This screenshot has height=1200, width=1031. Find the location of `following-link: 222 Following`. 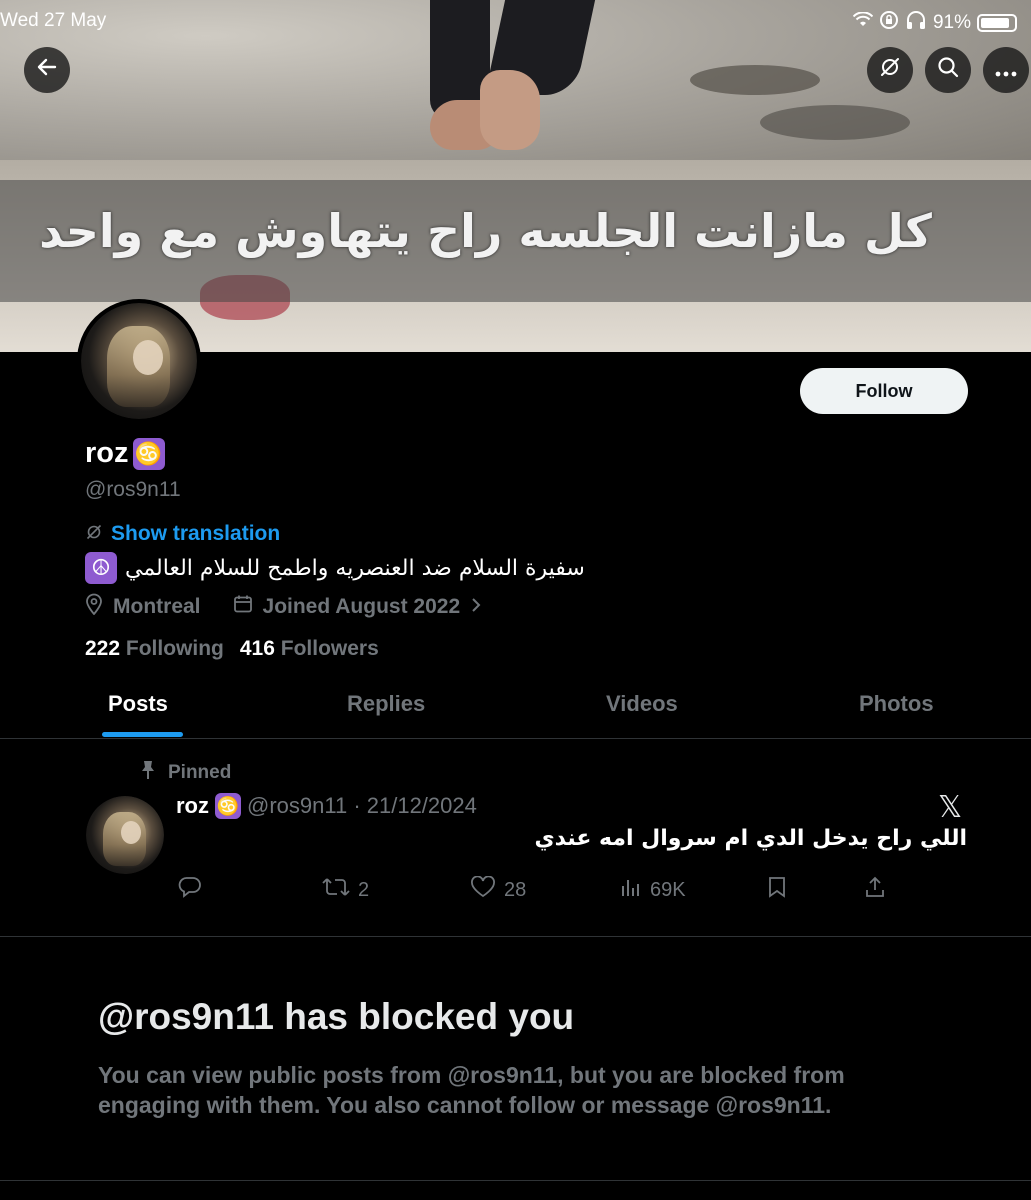

following-link: 222 Following is located at coordinates (154, 649).